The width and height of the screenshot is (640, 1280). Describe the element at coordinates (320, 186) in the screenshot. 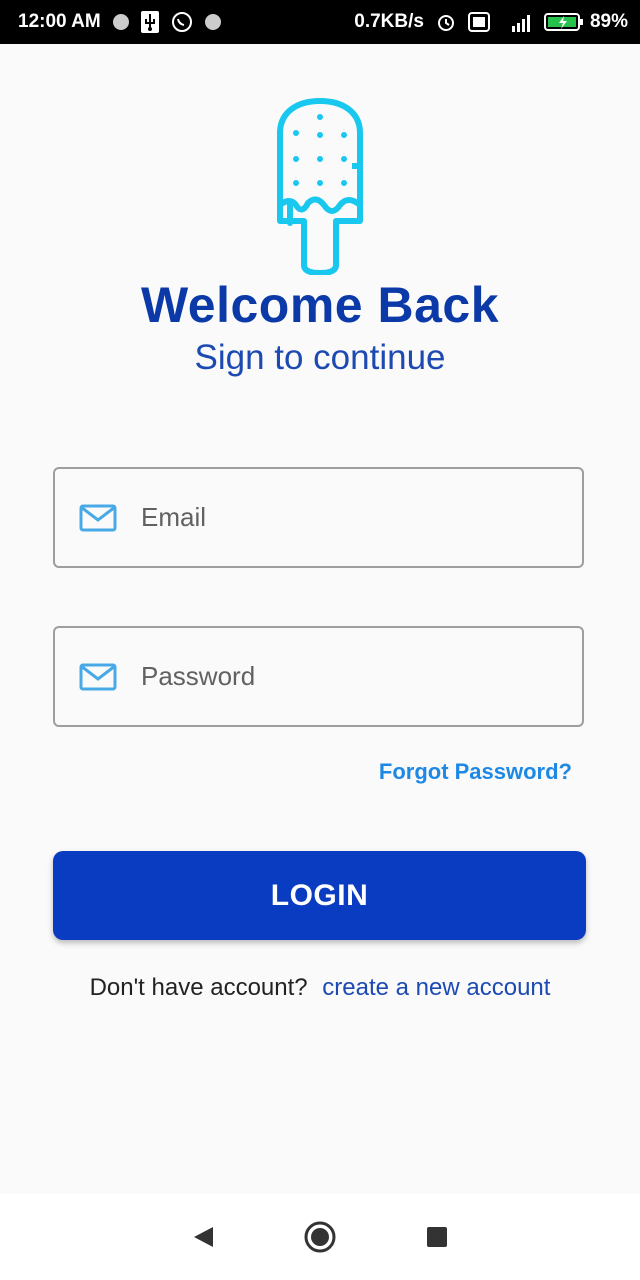

I see `popsicle-icon` at that location.